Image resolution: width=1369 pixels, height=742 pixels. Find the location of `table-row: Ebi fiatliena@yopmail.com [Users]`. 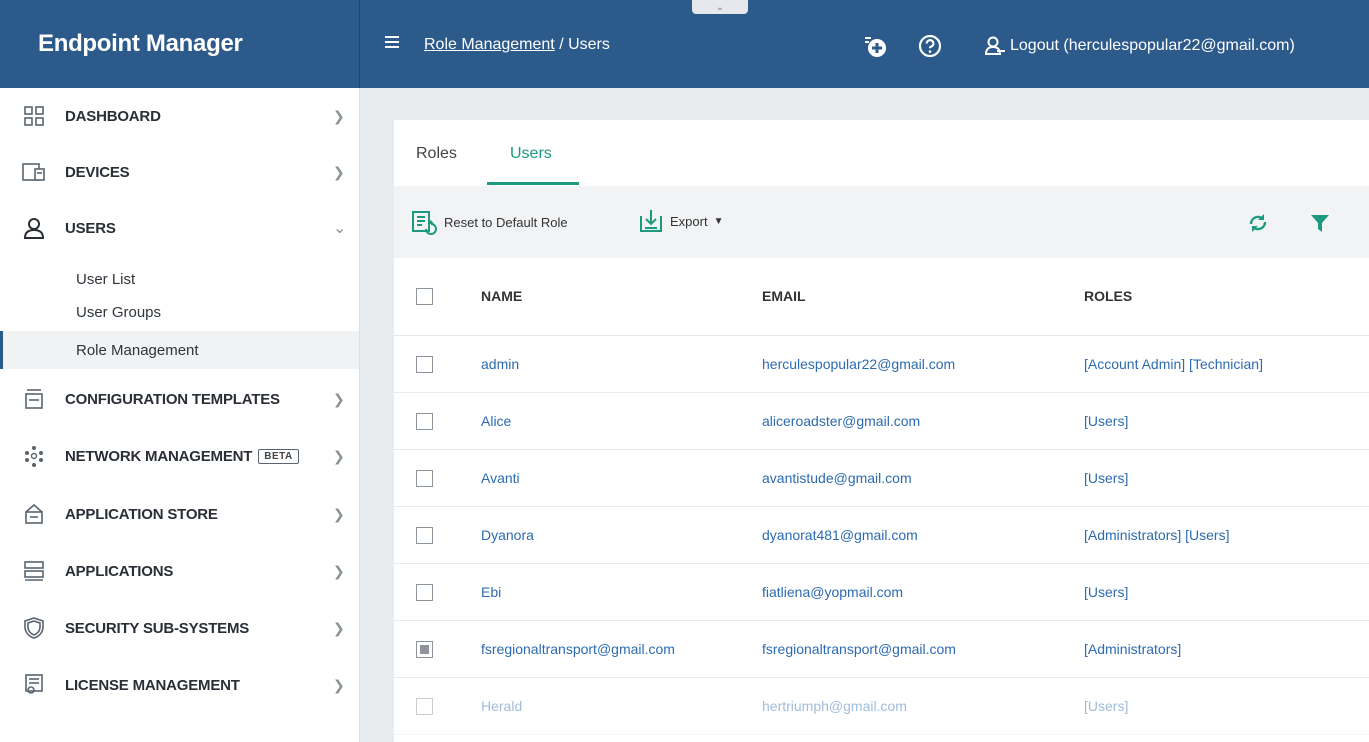

table-row: Ebi fiatliena@yopmail.com [Users] is located at coordinates (881, 592).